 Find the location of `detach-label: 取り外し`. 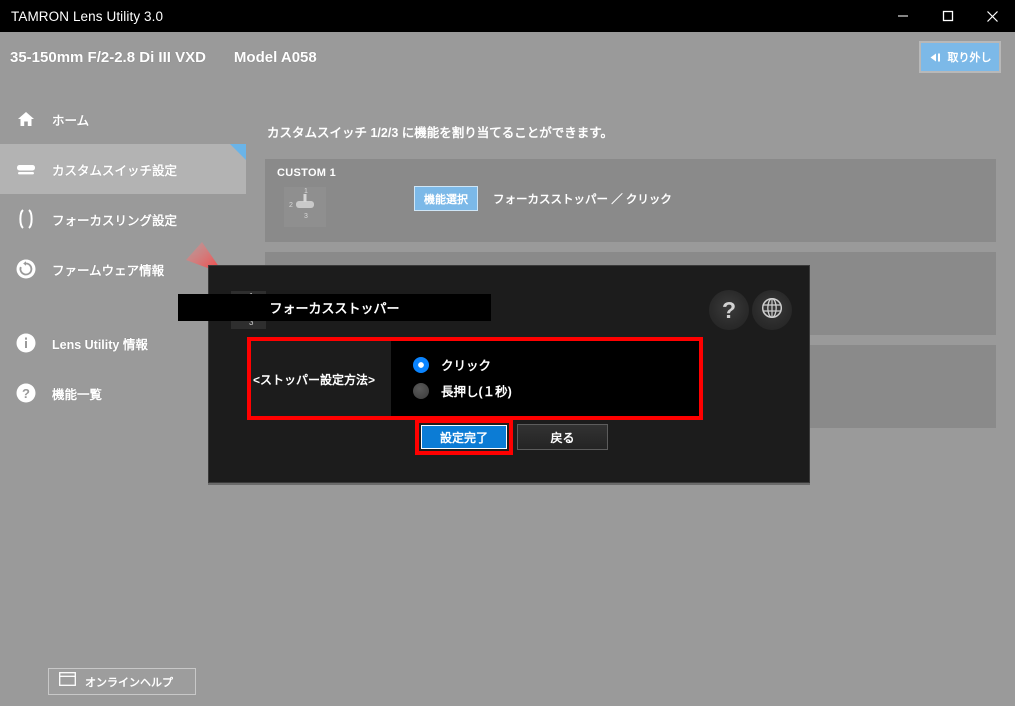

detach-label: 取り外し is located at coordinates (969, 58).